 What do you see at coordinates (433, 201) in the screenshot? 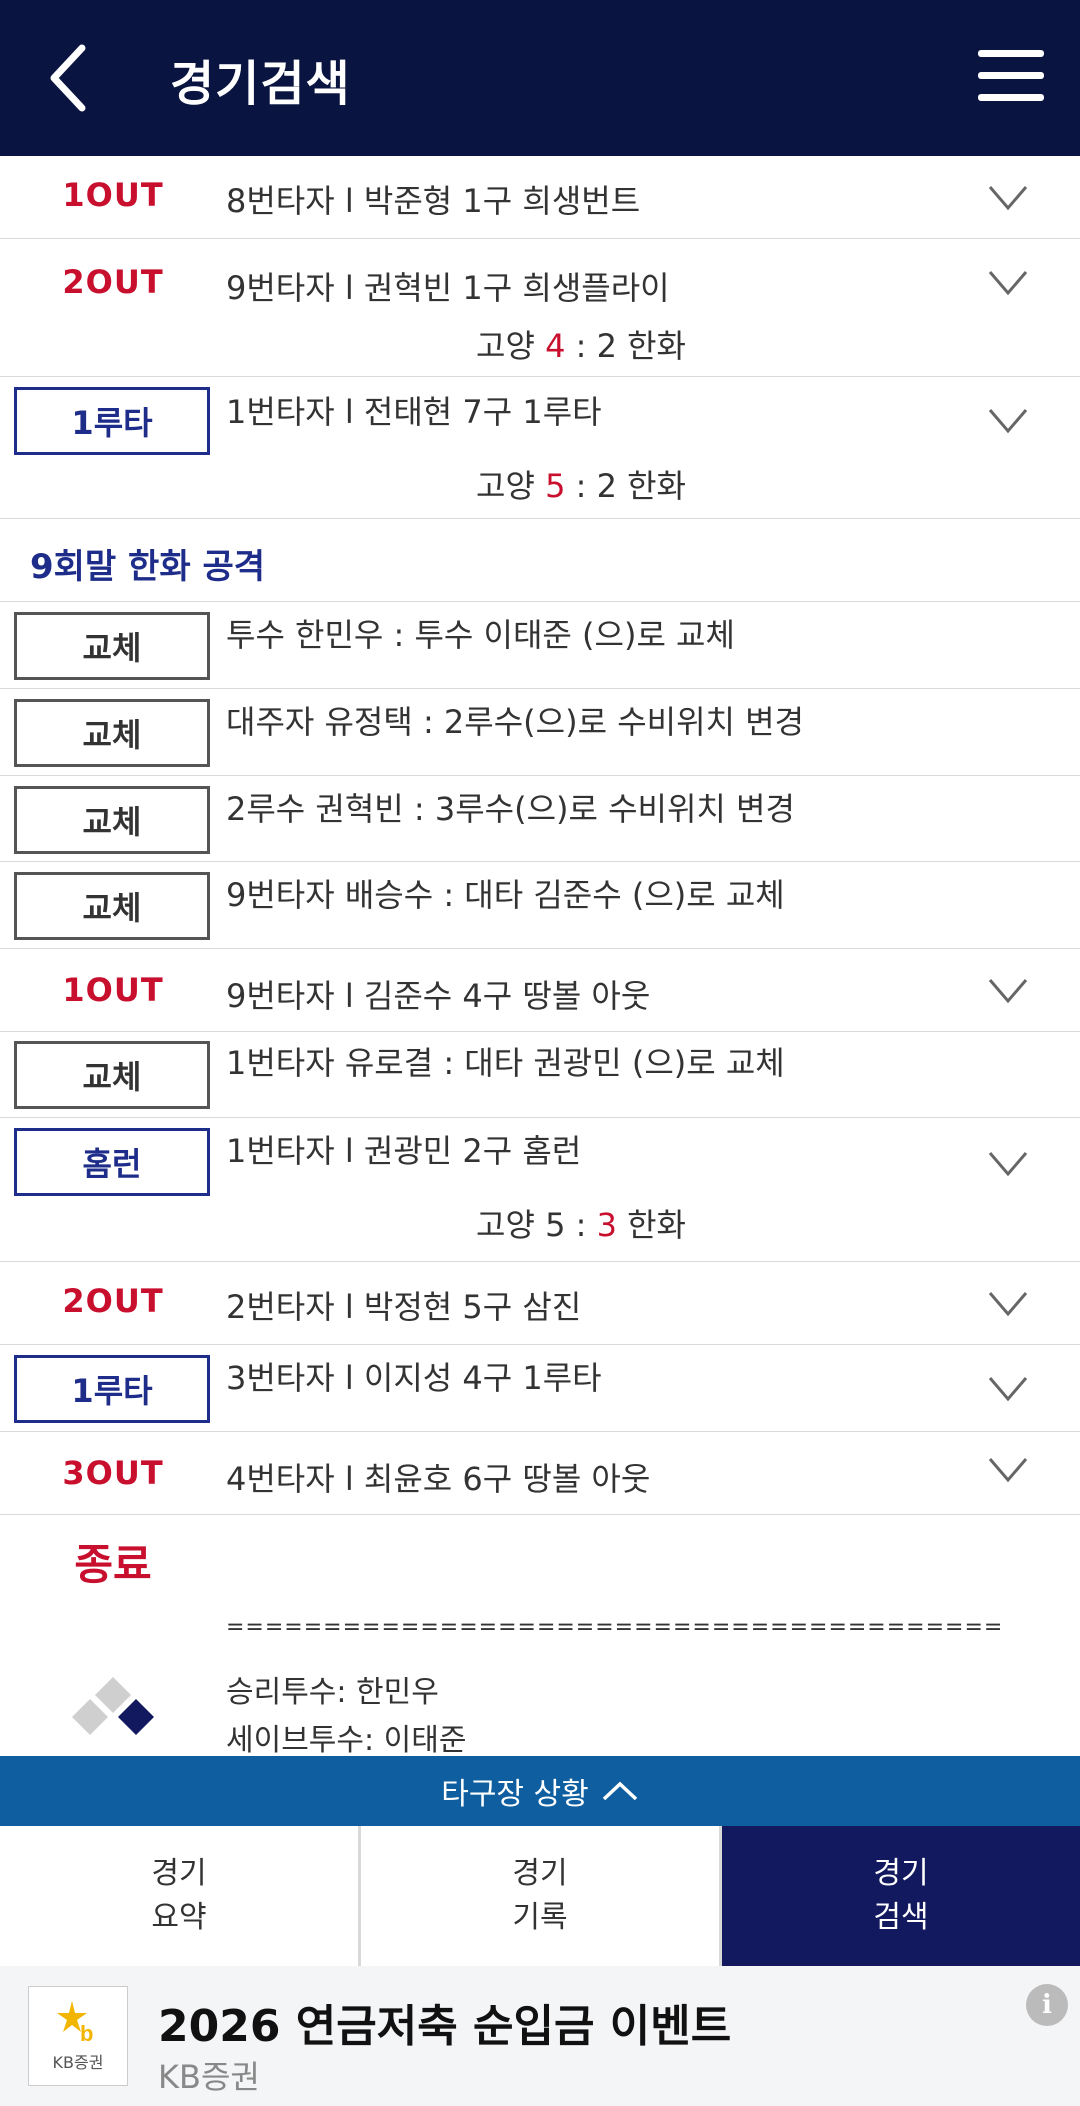
I see `play-description: 8번타자 l 박준형 1구 희생번트` at bounding box center [433, 201].